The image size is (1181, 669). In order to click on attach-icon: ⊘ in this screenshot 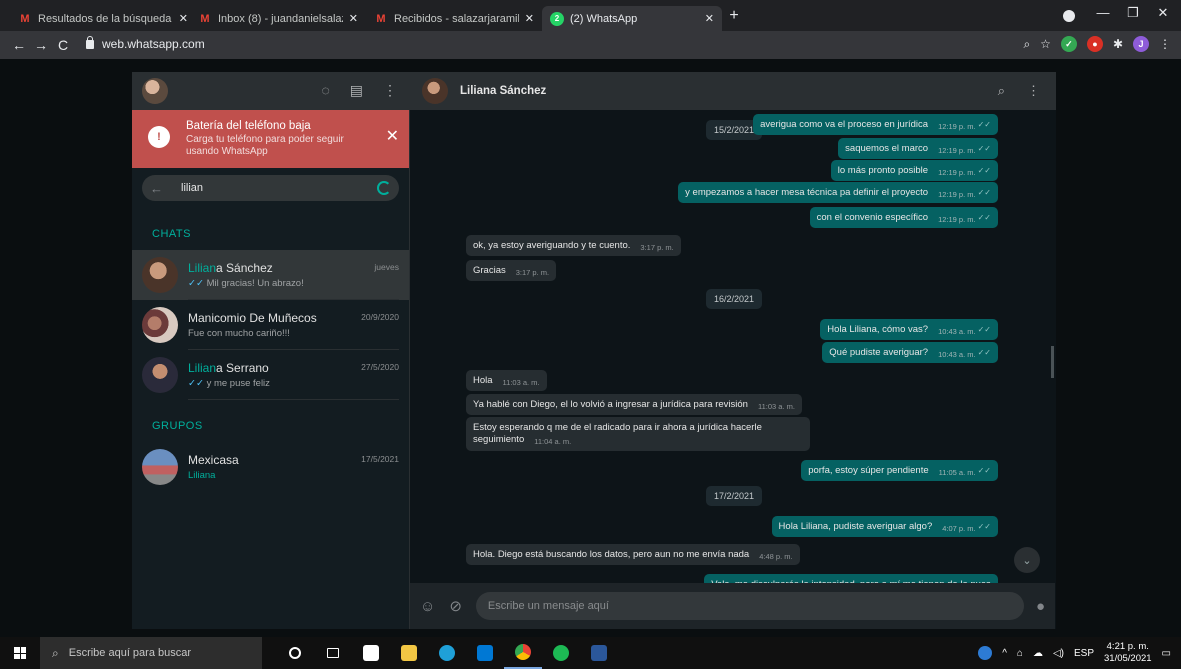, I will do `click(455, 606)`.